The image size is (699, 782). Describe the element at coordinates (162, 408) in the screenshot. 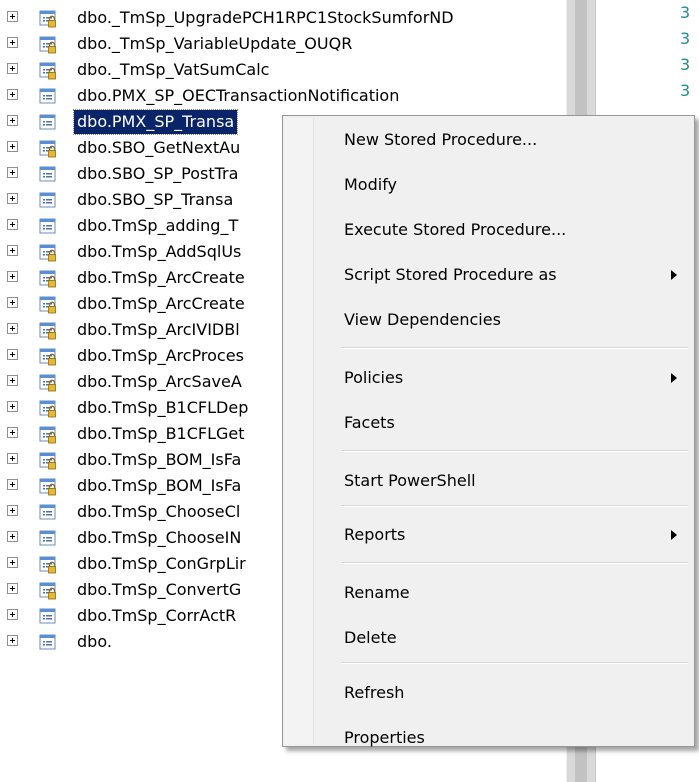

I see `tree-row-label: dbo.TmSp_B1CFLDep` at that location.